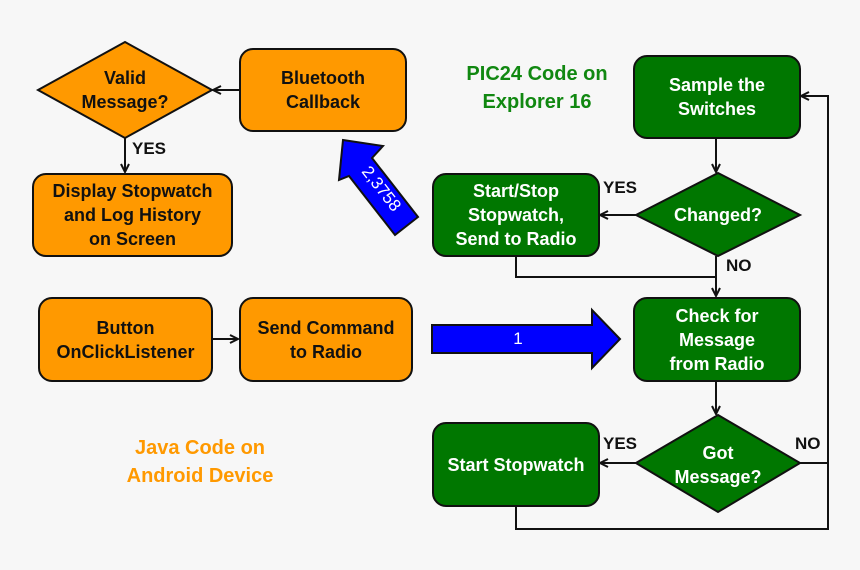  Describe the element at coordinates (615, 267) in the screenshot. I see `connector-startstop-merge` at that location.